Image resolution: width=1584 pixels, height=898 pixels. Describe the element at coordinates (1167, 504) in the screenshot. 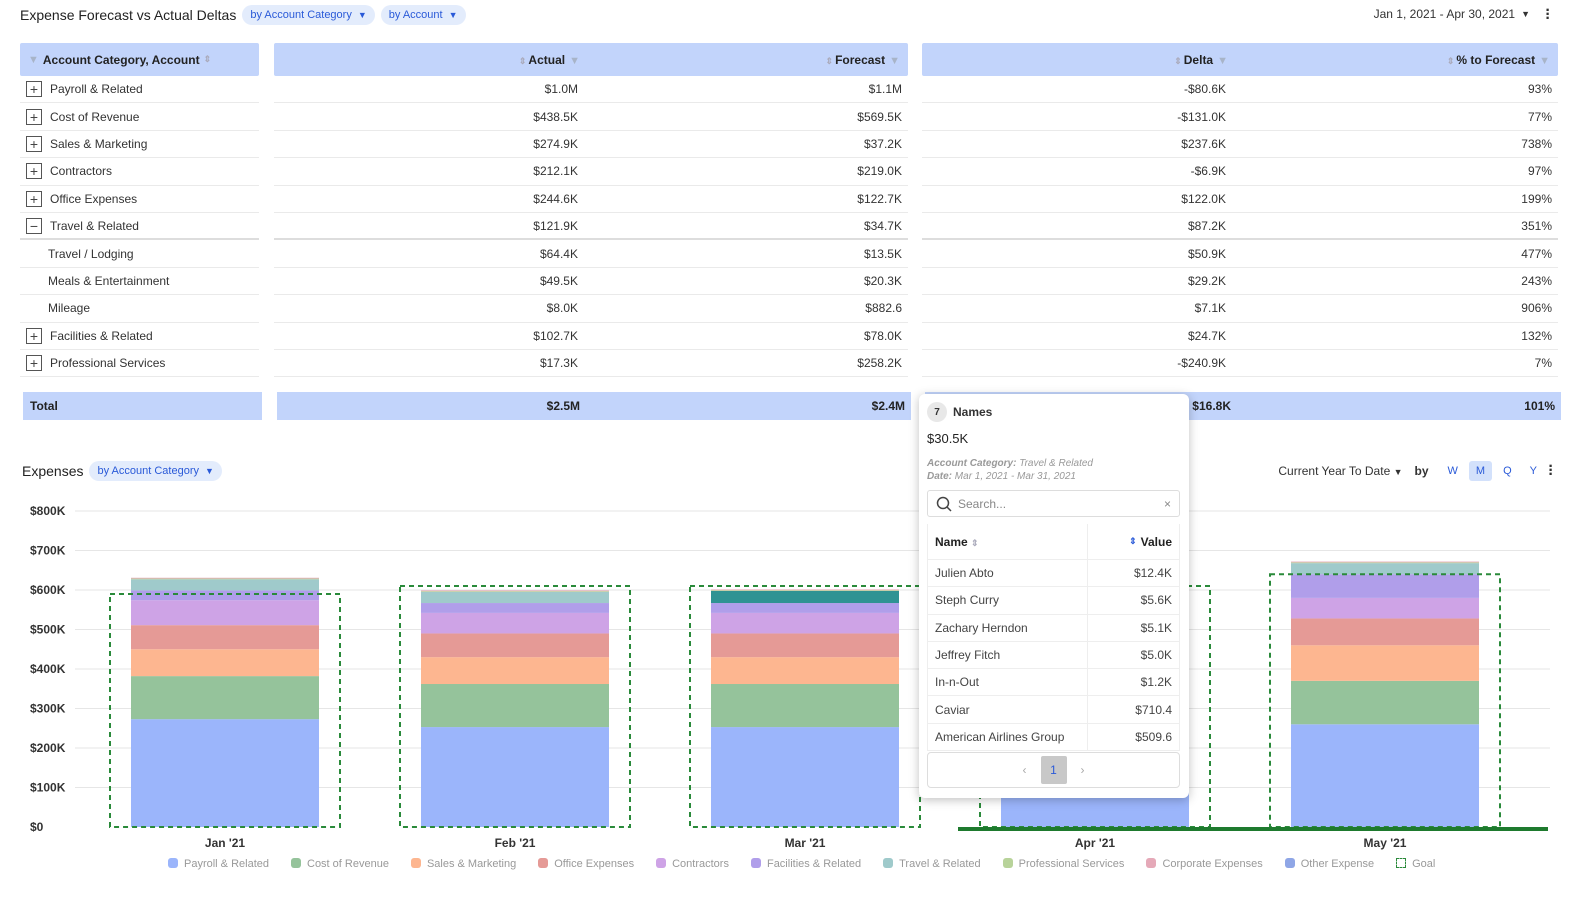

I see `clear-search-icon: ×` at that location.